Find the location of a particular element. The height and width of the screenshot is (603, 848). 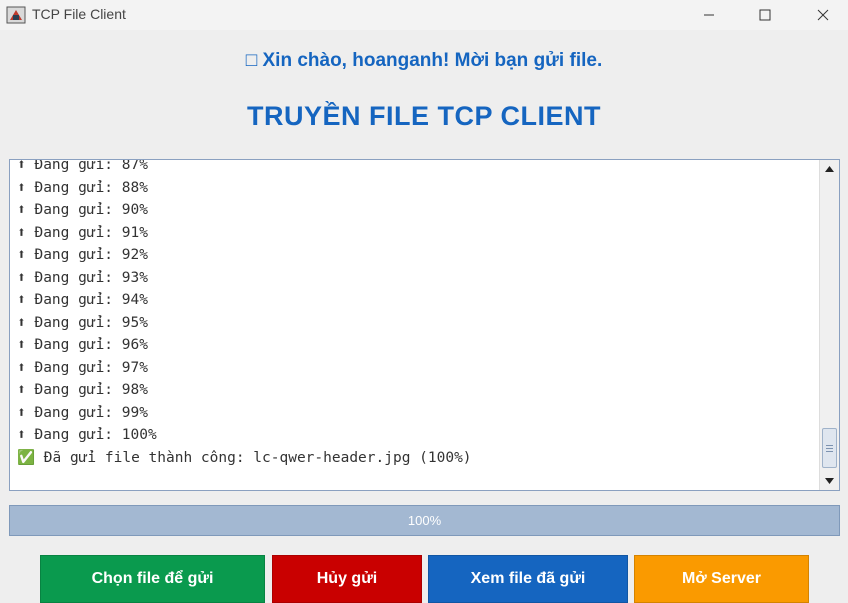

log-line: ⬆ Đang gửi: 97% is located at coordinates (82, 367).